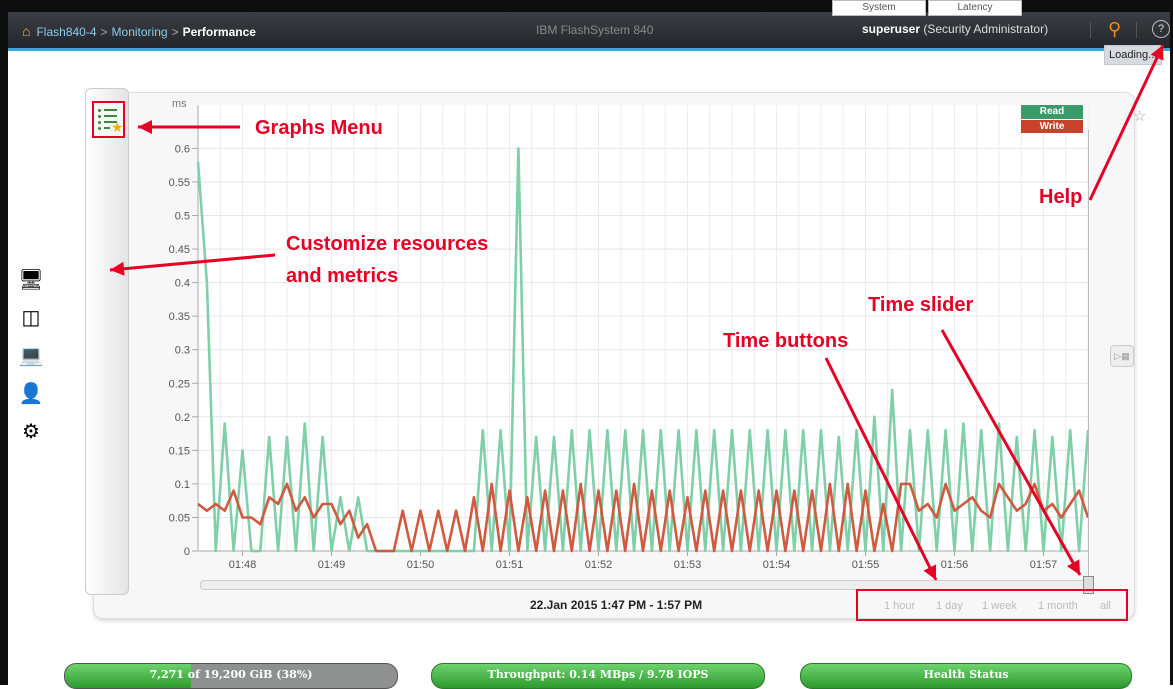 The width and height of the screenshot is (1173, 689). Describe the element at coordinates (1061, 197) in the screenshot. I see `annotation-help: Help` at that location.